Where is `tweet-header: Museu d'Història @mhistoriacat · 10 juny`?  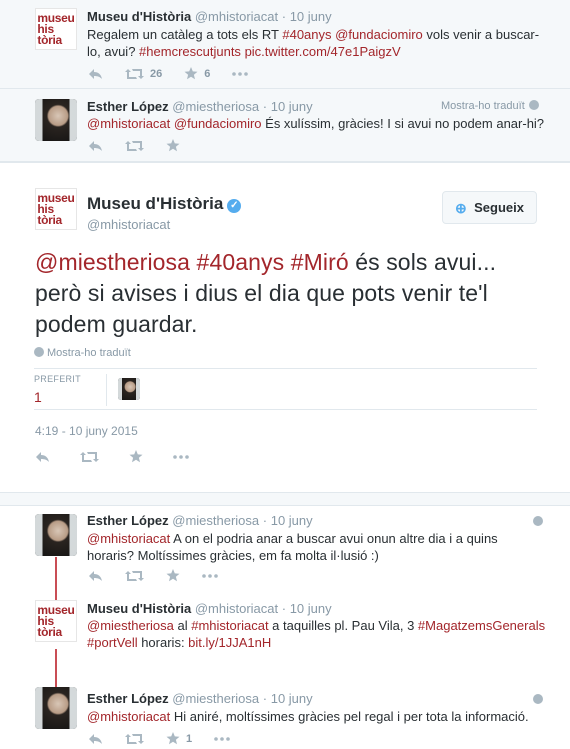
tweet-header: Museu d'Història @mhistoriacat · 10 juny is located at coordinates (209, 608).